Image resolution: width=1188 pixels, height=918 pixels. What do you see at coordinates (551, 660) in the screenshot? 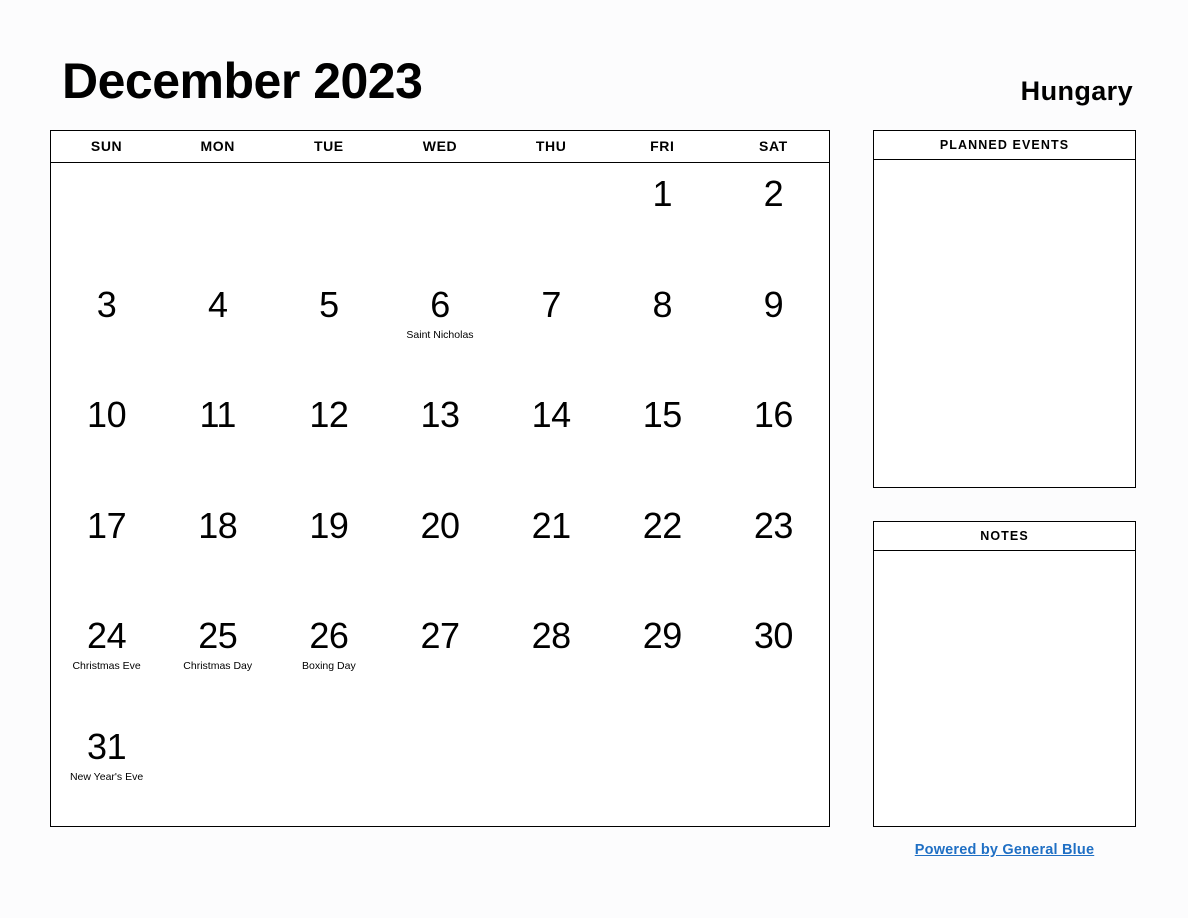
I see `day-cell: 28` at bounding box center [551, 660].